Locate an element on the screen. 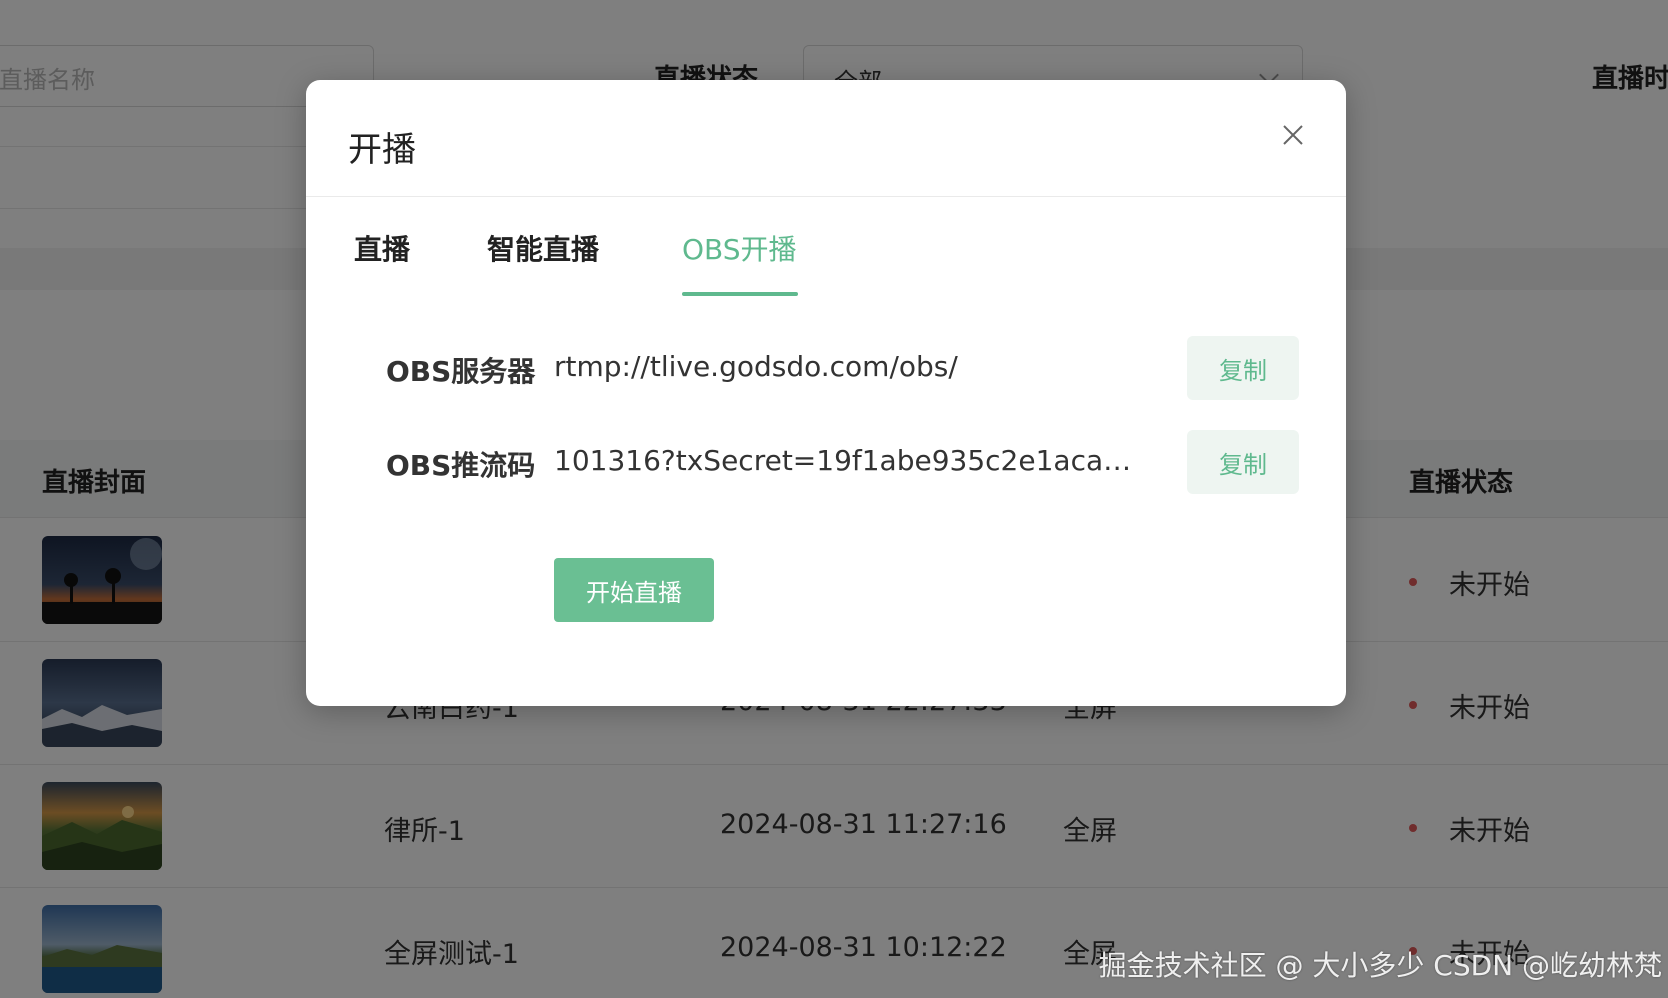  obs-key-label: OBS推流码 is located at coordinates (461, 465).